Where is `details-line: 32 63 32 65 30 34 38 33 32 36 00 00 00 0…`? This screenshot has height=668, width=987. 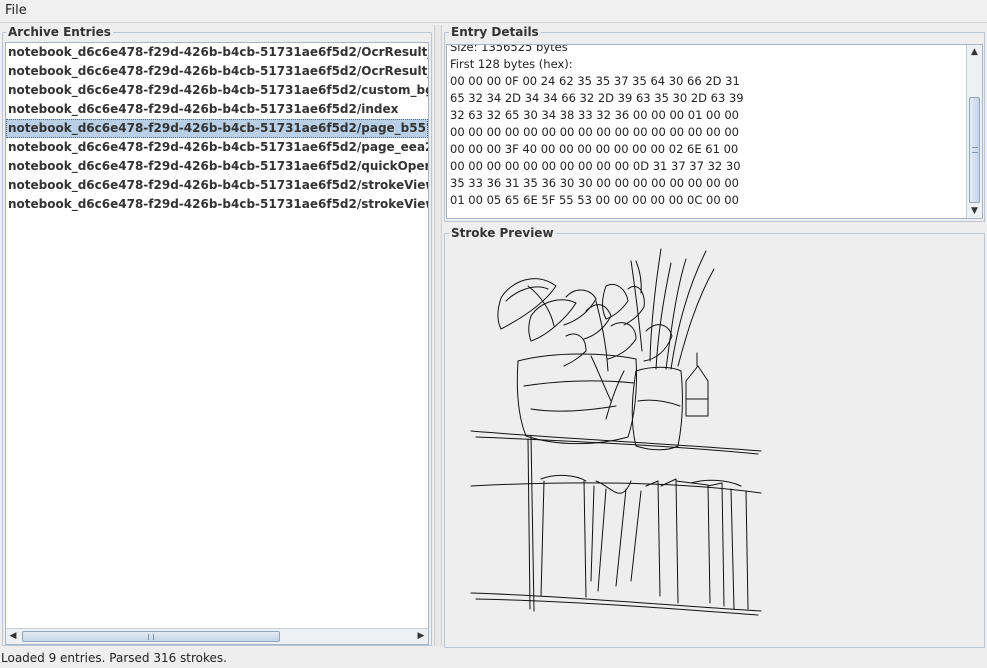 details-line: 32 63 32 65 30 34 38 33 32 36 00 00 00 0… is located at coordinates (594, 115).